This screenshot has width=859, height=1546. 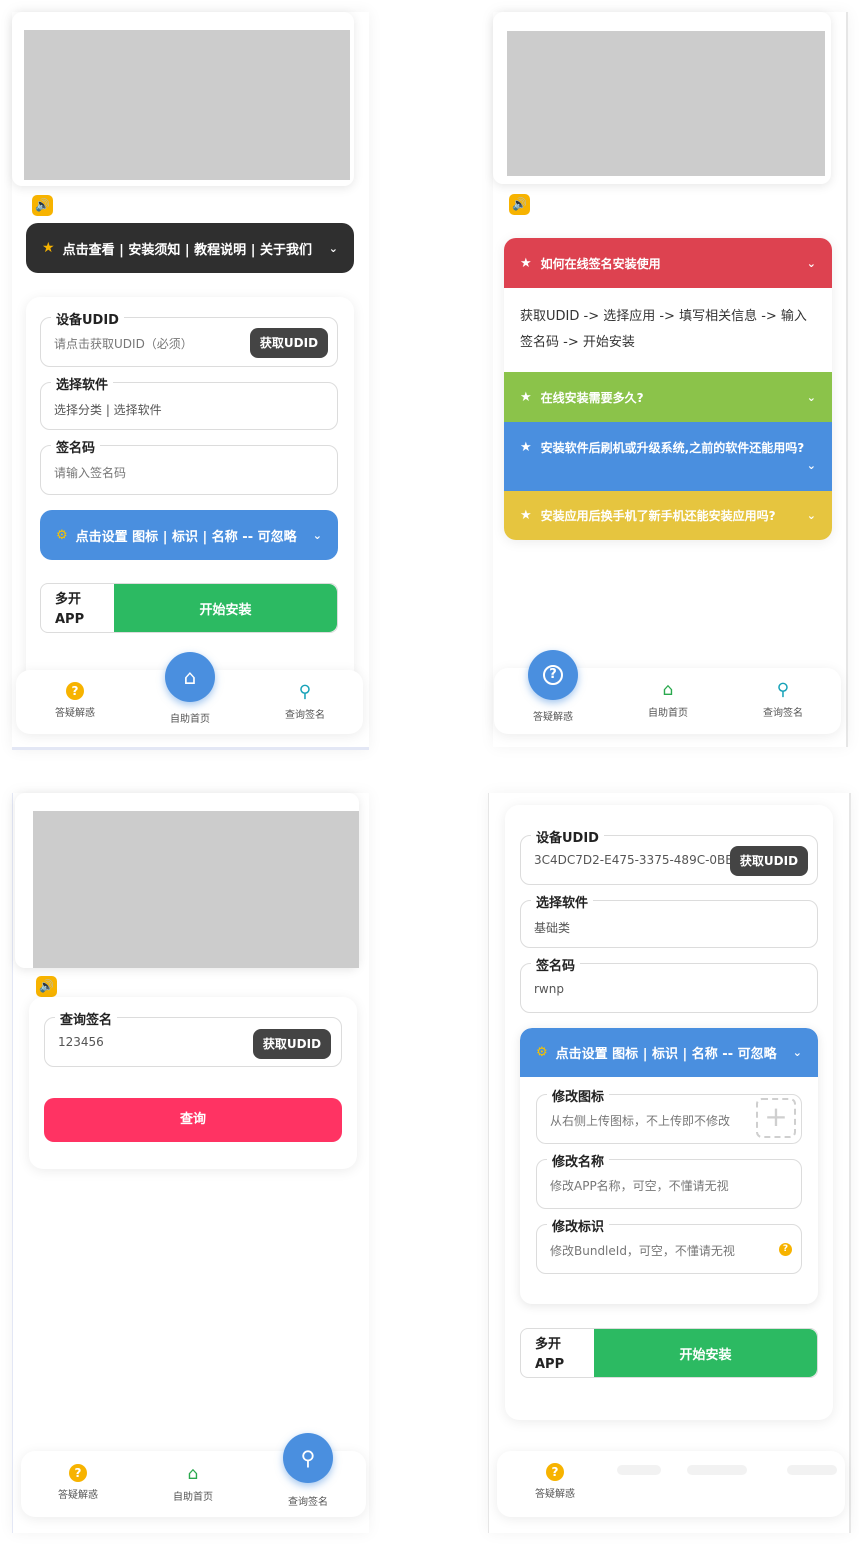 What do you see at coordinates (189, 402) in the screenshot?
I see `software-select: 选择软件 选择分类 | 选择软件` at bounding box center [189, 402].